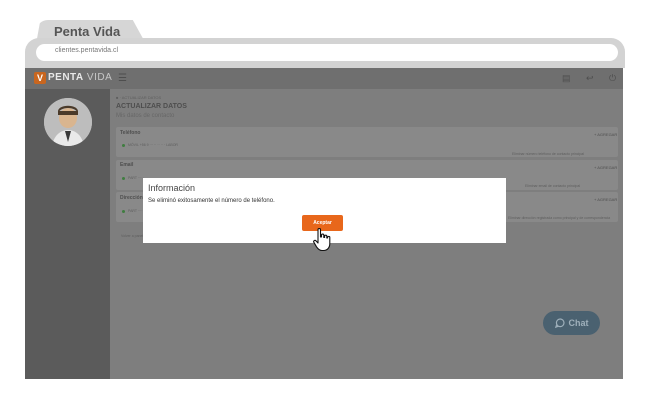 The height and width of the screenshot is (401, 650). I want to click on phone-row-text: MÓVIL +56 9 ··· ·· ·· ·· · LABOR, so click(153, 145).